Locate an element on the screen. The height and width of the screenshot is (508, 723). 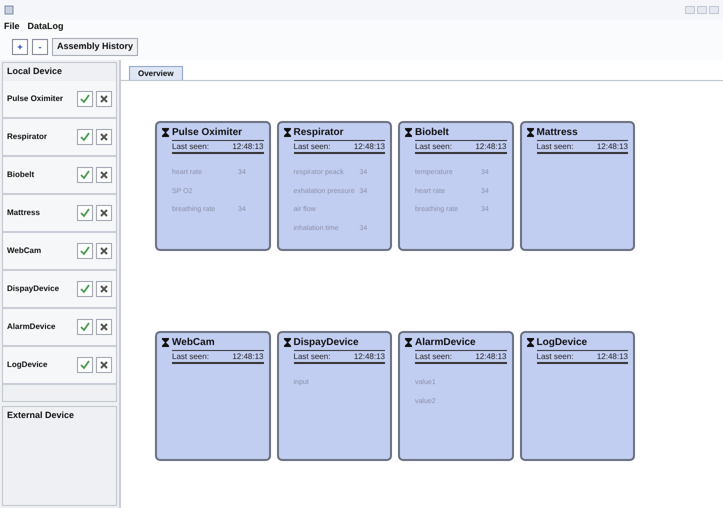
assembly-history-button: Assembly History is located at coordinates (95, 47).